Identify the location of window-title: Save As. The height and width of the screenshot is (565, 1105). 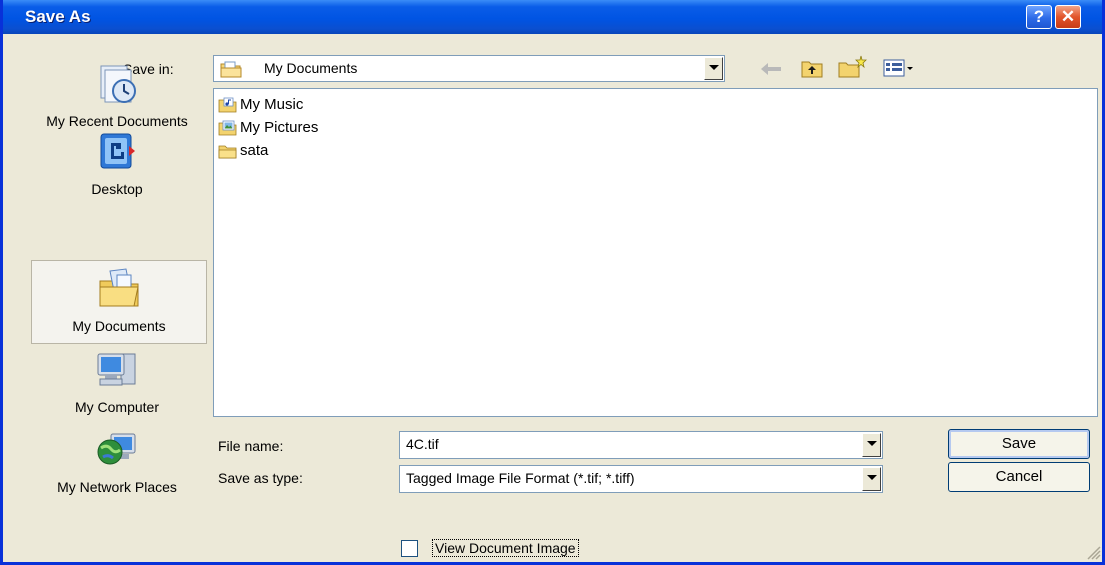
(58, 16).